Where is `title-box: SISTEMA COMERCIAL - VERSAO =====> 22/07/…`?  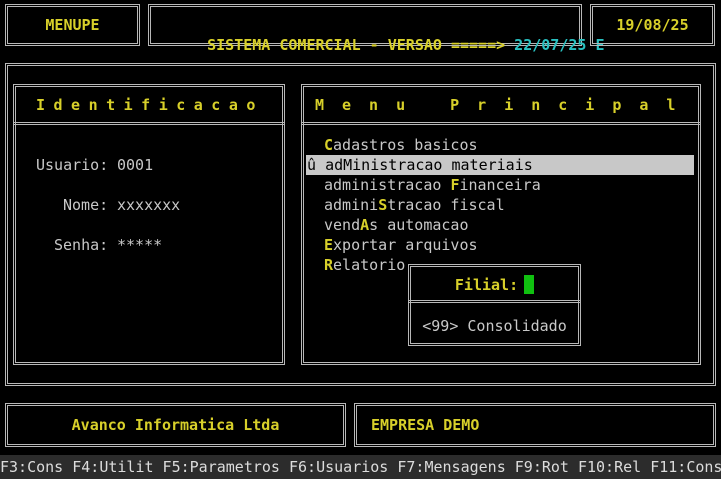 title-box: SISTEMA COMERCIAL - VERSAO =====> 22/07/… is located at coordinates (376, 29).